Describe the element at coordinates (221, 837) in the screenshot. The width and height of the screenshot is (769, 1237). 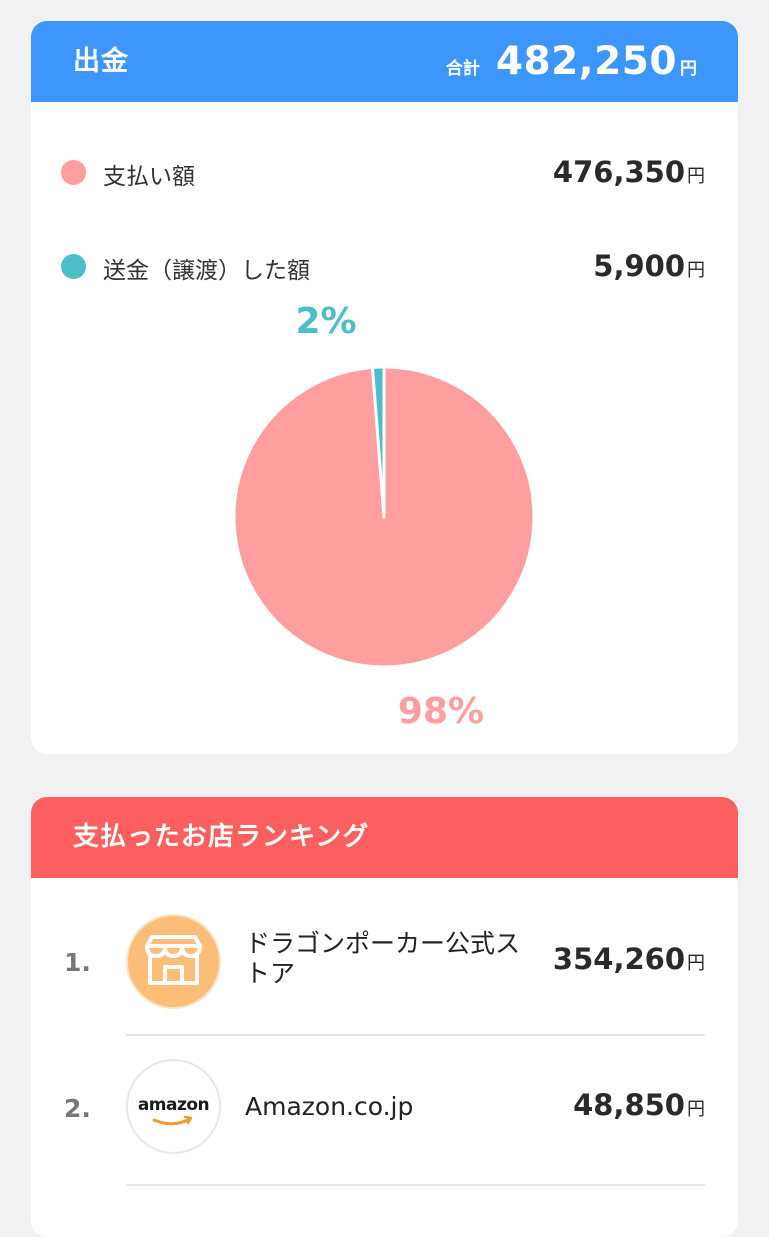
I see `ranking-title: 支払ったお店ランキング` at that location.